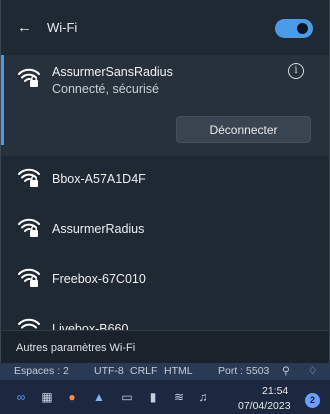 The width and height of the screenshot is (330, 414). Describe the element at coordinates (112, 72) in the screenshot. I see `connected-network-name: AssurmerSansRadius` at that location.